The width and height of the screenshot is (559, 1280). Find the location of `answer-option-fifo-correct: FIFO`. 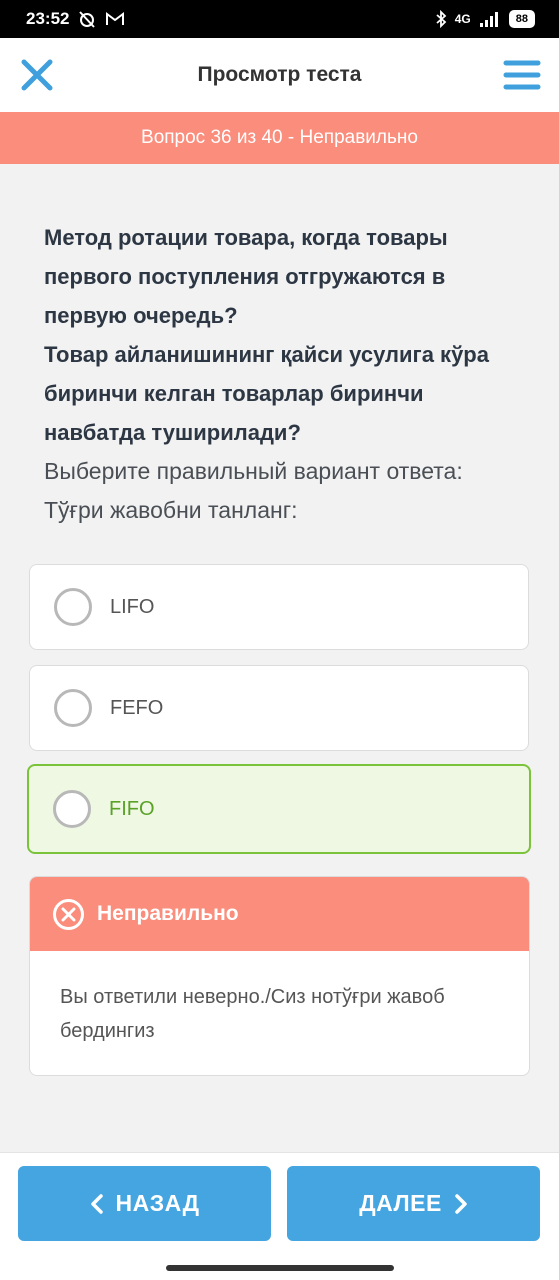

answer-option-fifo-correct: FIFO is located at coordinates (279, 809).